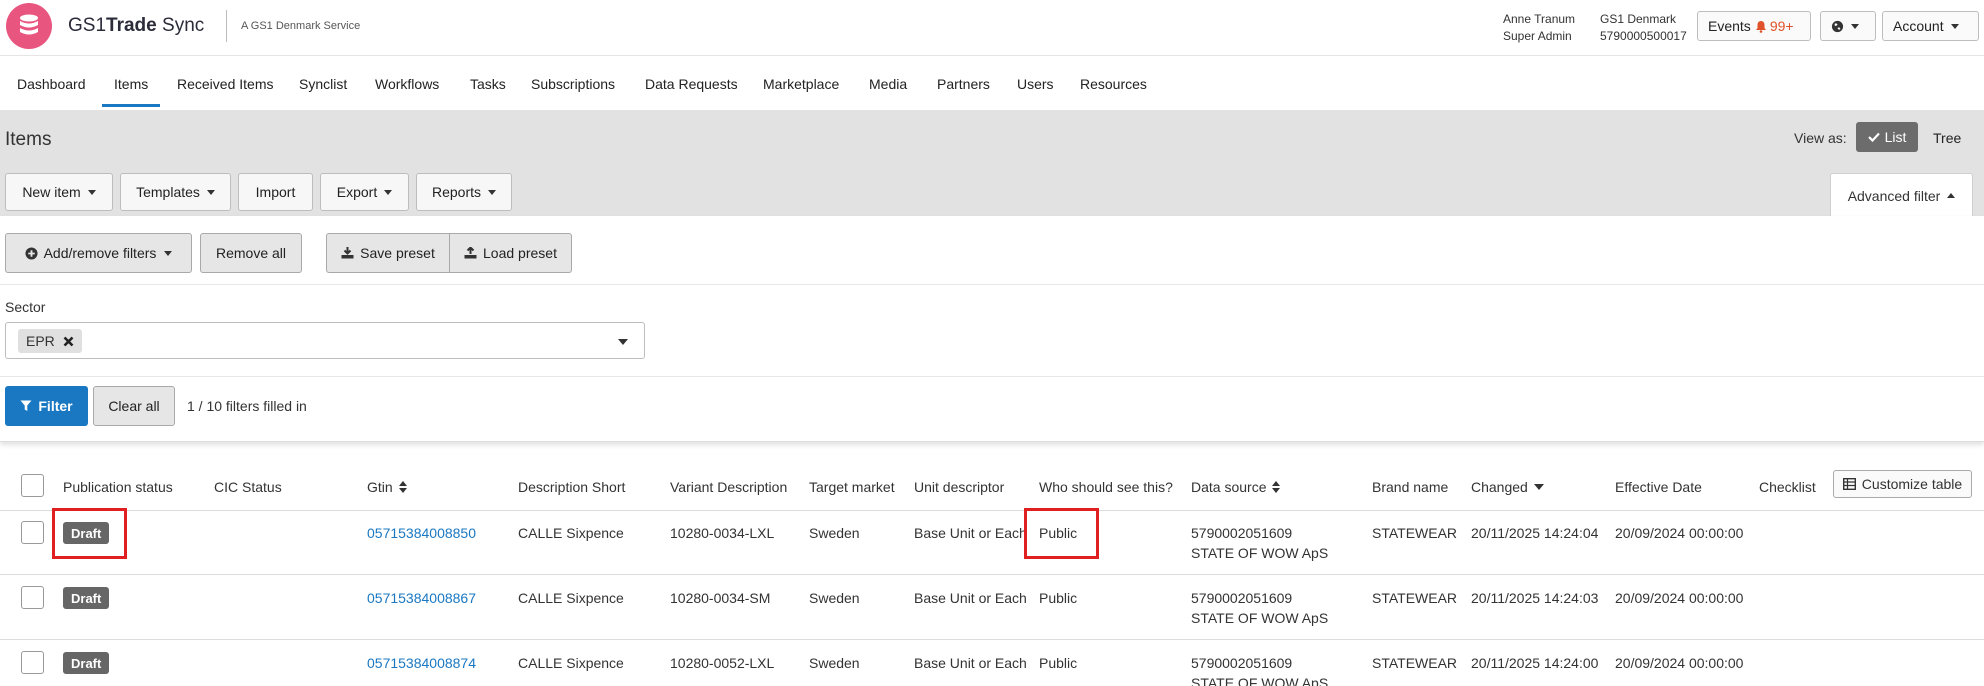  I want to click on gtin-link: 05715384008874, so click(421, 663).